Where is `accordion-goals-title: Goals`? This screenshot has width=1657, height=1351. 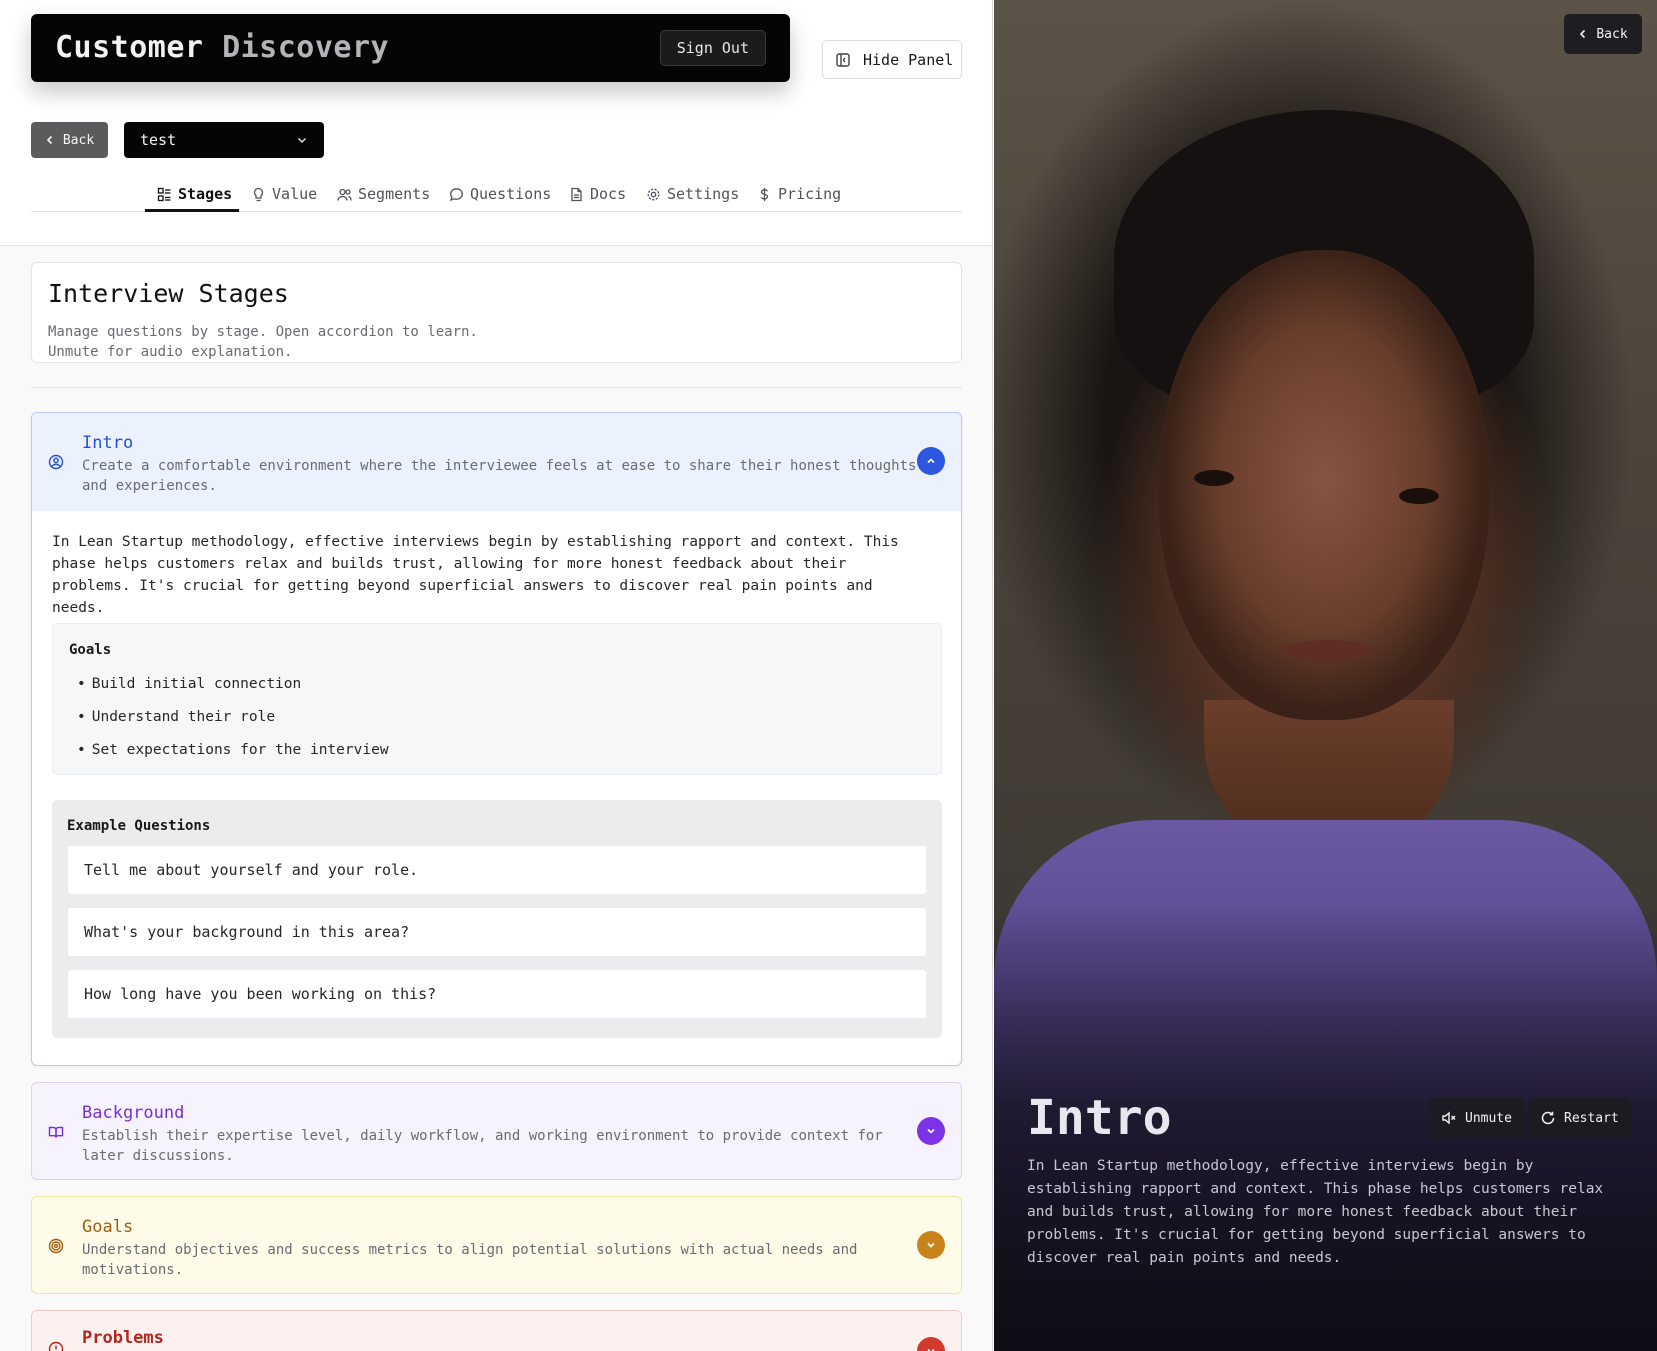
accordion-goals-title: Goals is located at coordinates (108, 1227).